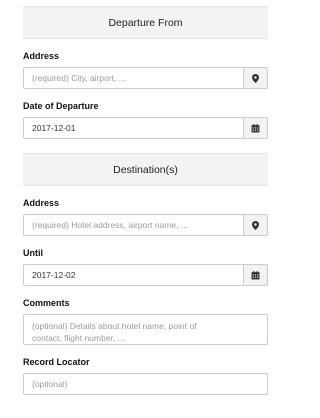 The height and width of the screenshot is (418, 320). What do you see at coordinates (33, 253) in the screenshot?
I see `until-label: Until` at bounding box center [33, 253].